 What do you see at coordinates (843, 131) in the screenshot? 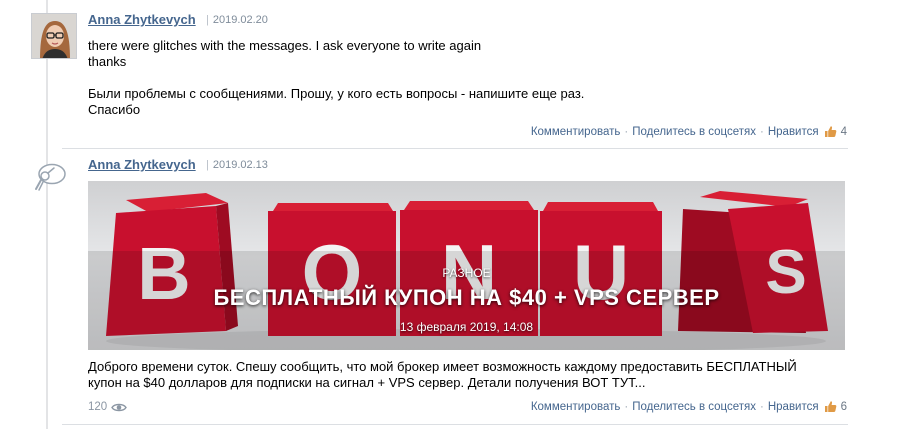
I see `like-count: 4` at bounding box center [843, 131].